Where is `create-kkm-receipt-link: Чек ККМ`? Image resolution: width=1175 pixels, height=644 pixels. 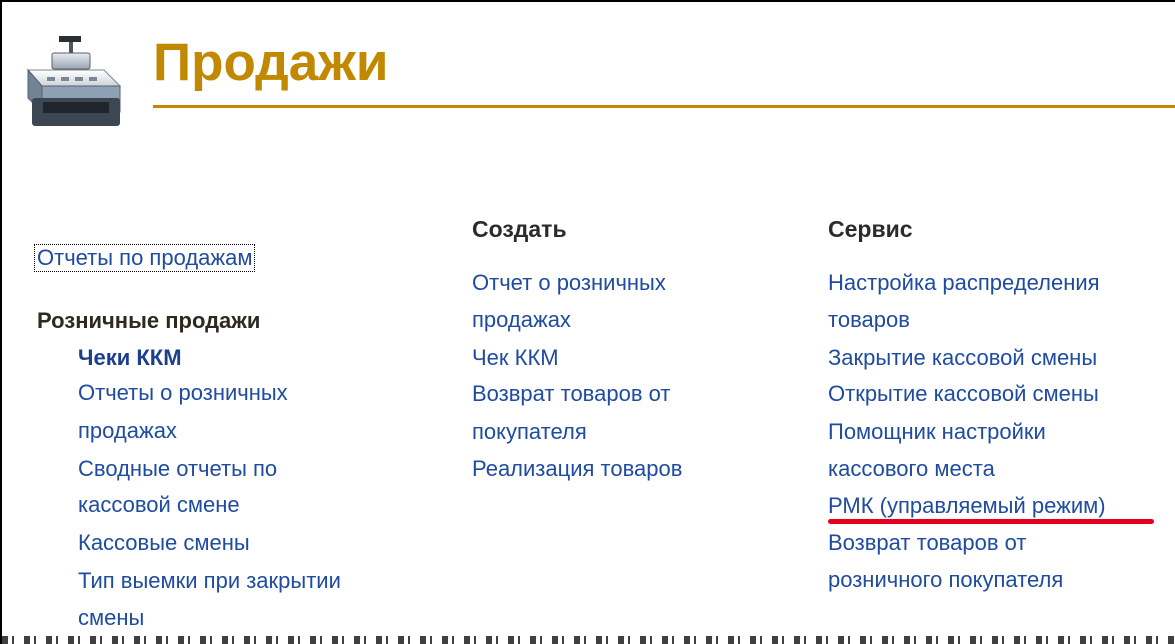 create-kkm-receipt-link: Чек ККМ is located at coordinates (515, 358).